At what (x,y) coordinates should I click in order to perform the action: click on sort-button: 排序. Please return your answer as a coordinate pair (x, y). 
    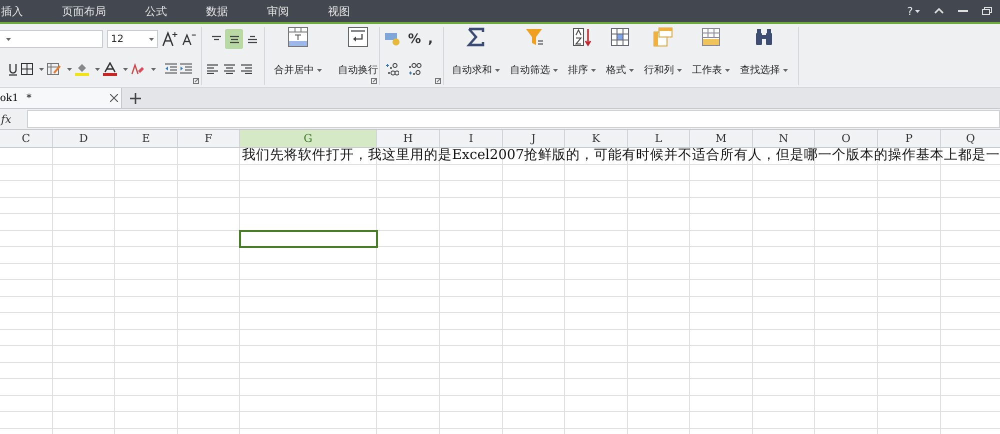
    Looking at the image, I should click on (582, 52).